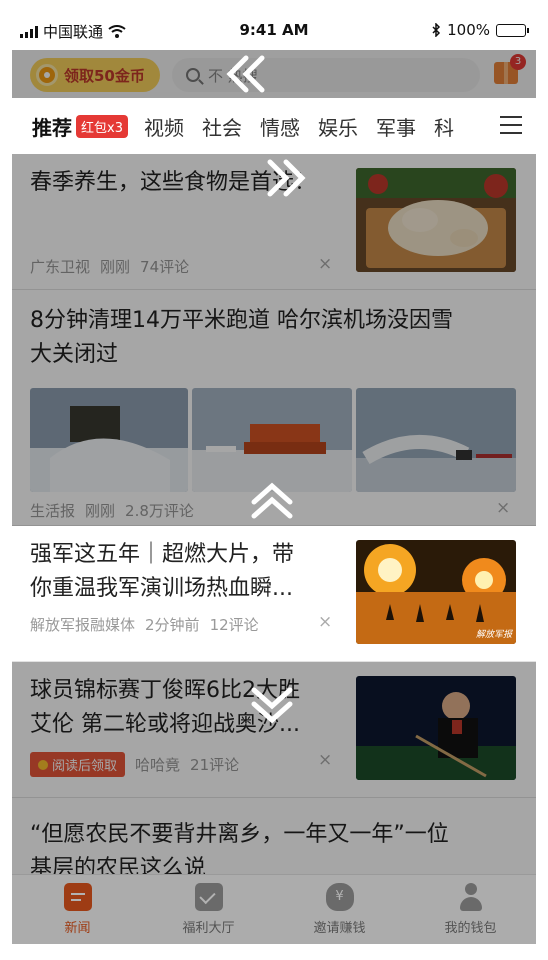 The width and height of the screenshot is (548, 960). What do you see at coordinates (241, 320) in the screenshot?
I see `news-title-line: 8分钟清理14万平米跑道 哈尔滨机场没因雪` at bounding box center [241, 320].